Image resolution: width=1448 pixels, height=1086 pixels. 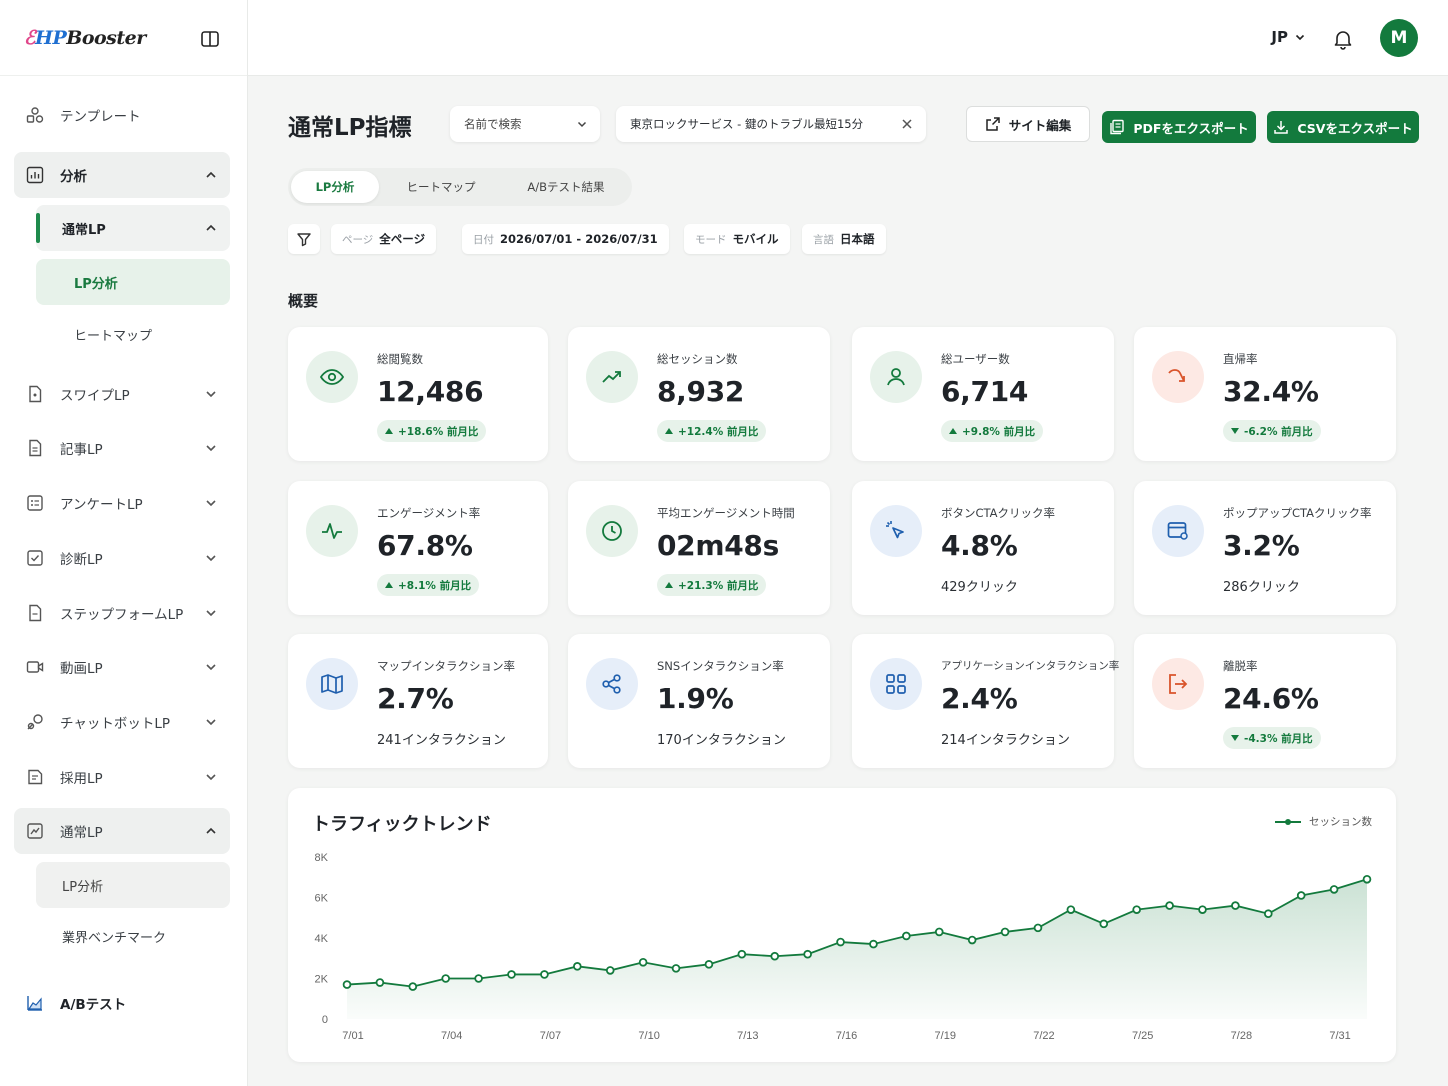 I want to click on top-bar: JP M, so click(x=848, y=38).